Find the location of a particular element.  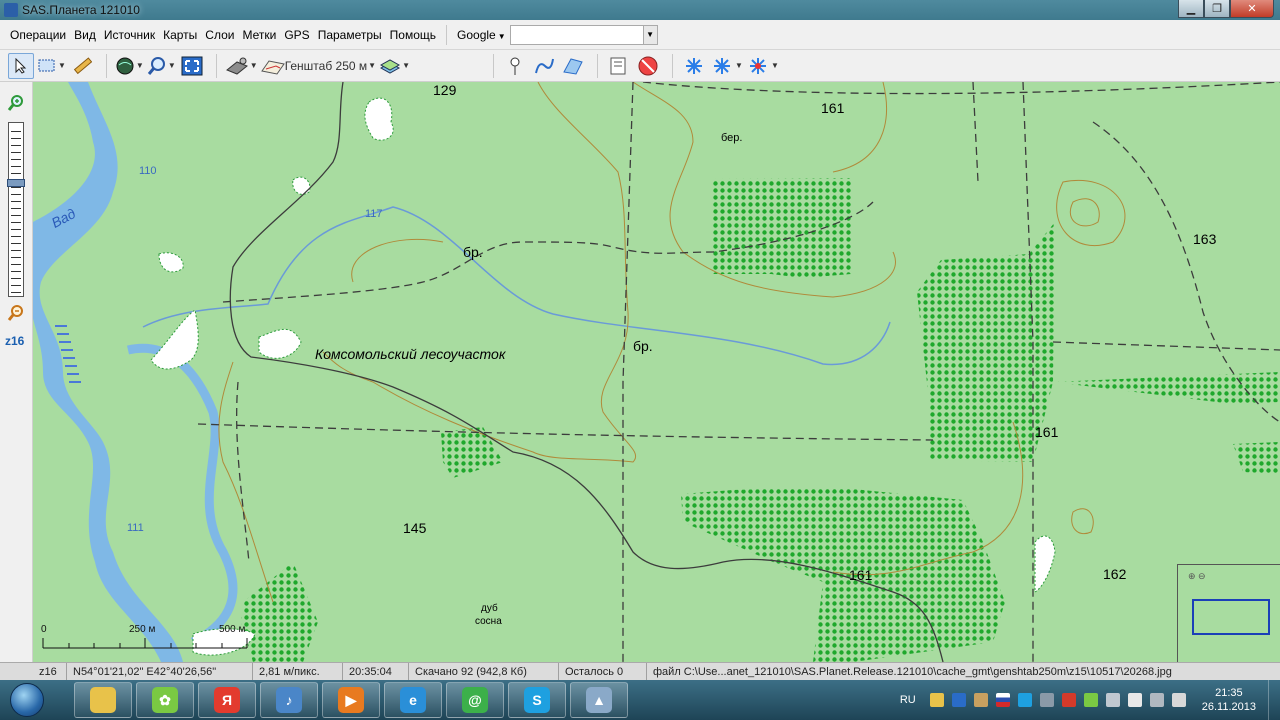

icq-tray-icon is located at coordinates (1090, 700).